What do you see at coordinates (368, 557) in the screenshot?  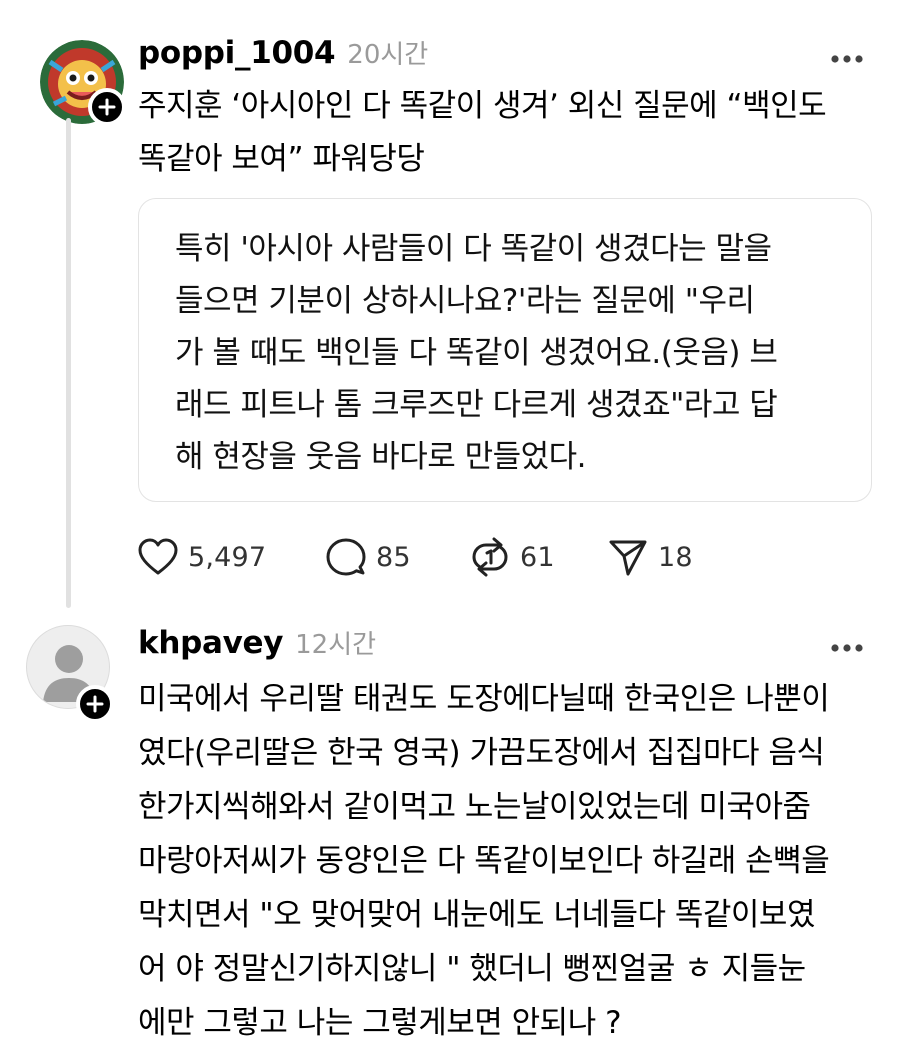 I see `reply-button: 85` at bounding box center [368, 557].